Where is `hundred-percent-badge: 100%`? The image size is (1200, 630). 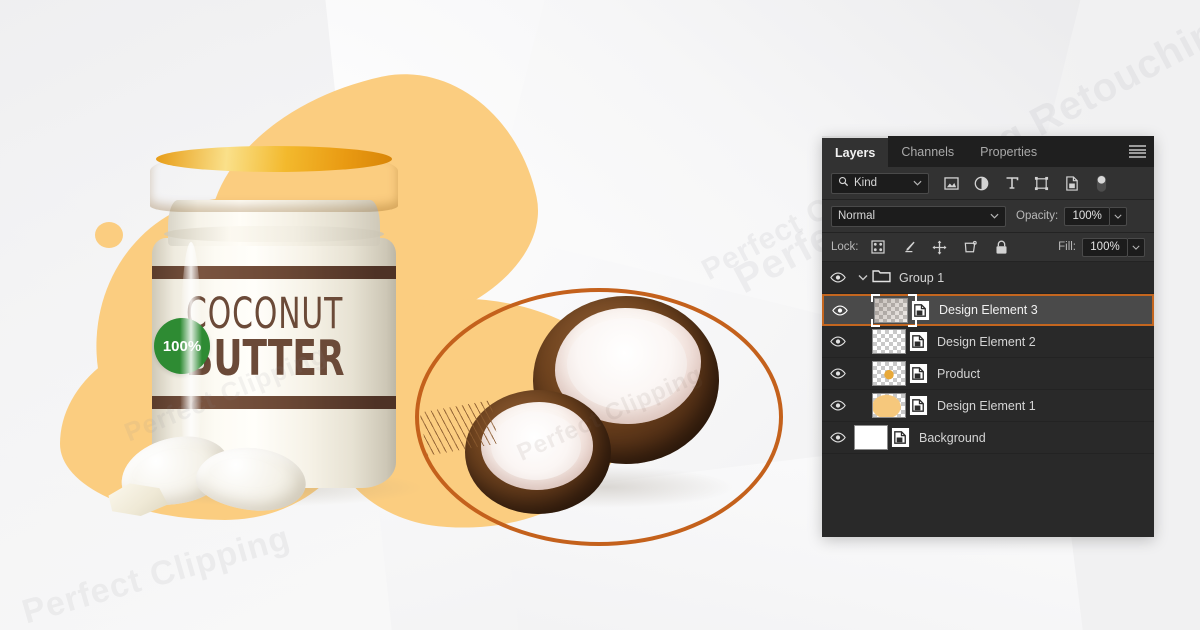 hundred-percent-badge: 100% is located at coordinates (182, 346).